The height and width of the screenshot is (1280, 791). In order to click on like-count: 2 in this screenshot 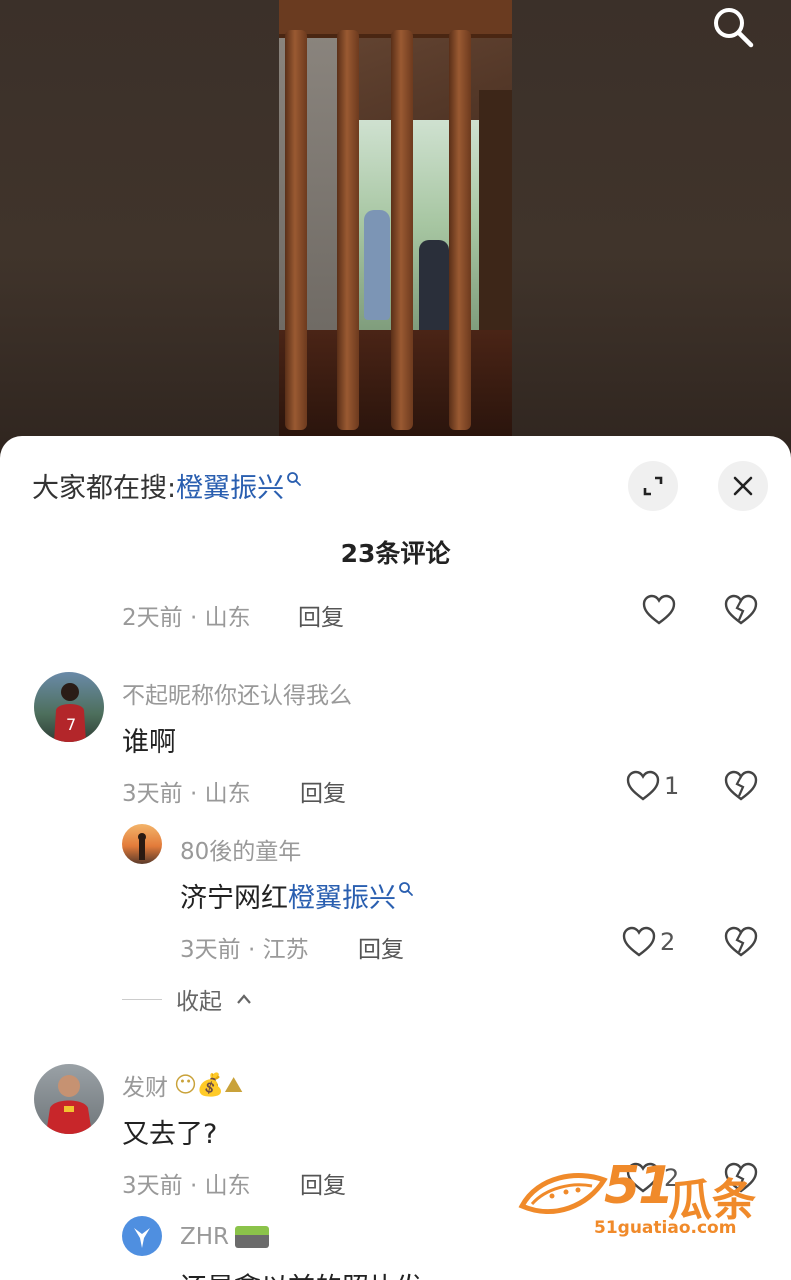, I will do `click(668, 942)`.